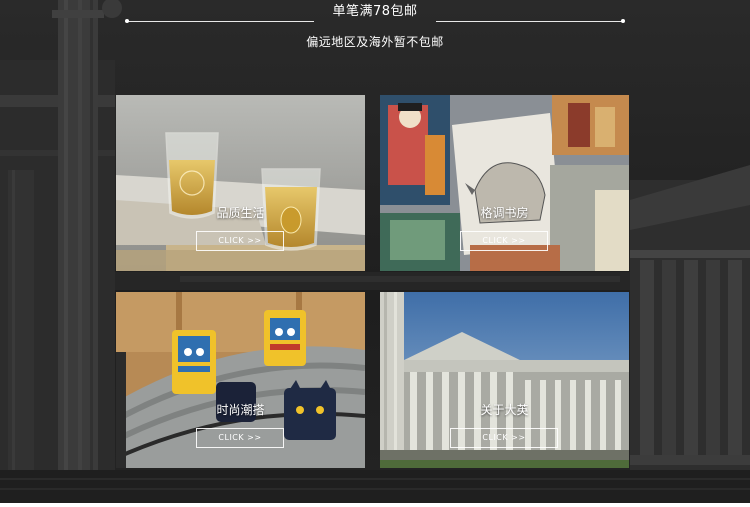 Image resolution: width=750 pixels, height=507 pixels. I want to click on tile-title: 格调书房, so click(504, 213).